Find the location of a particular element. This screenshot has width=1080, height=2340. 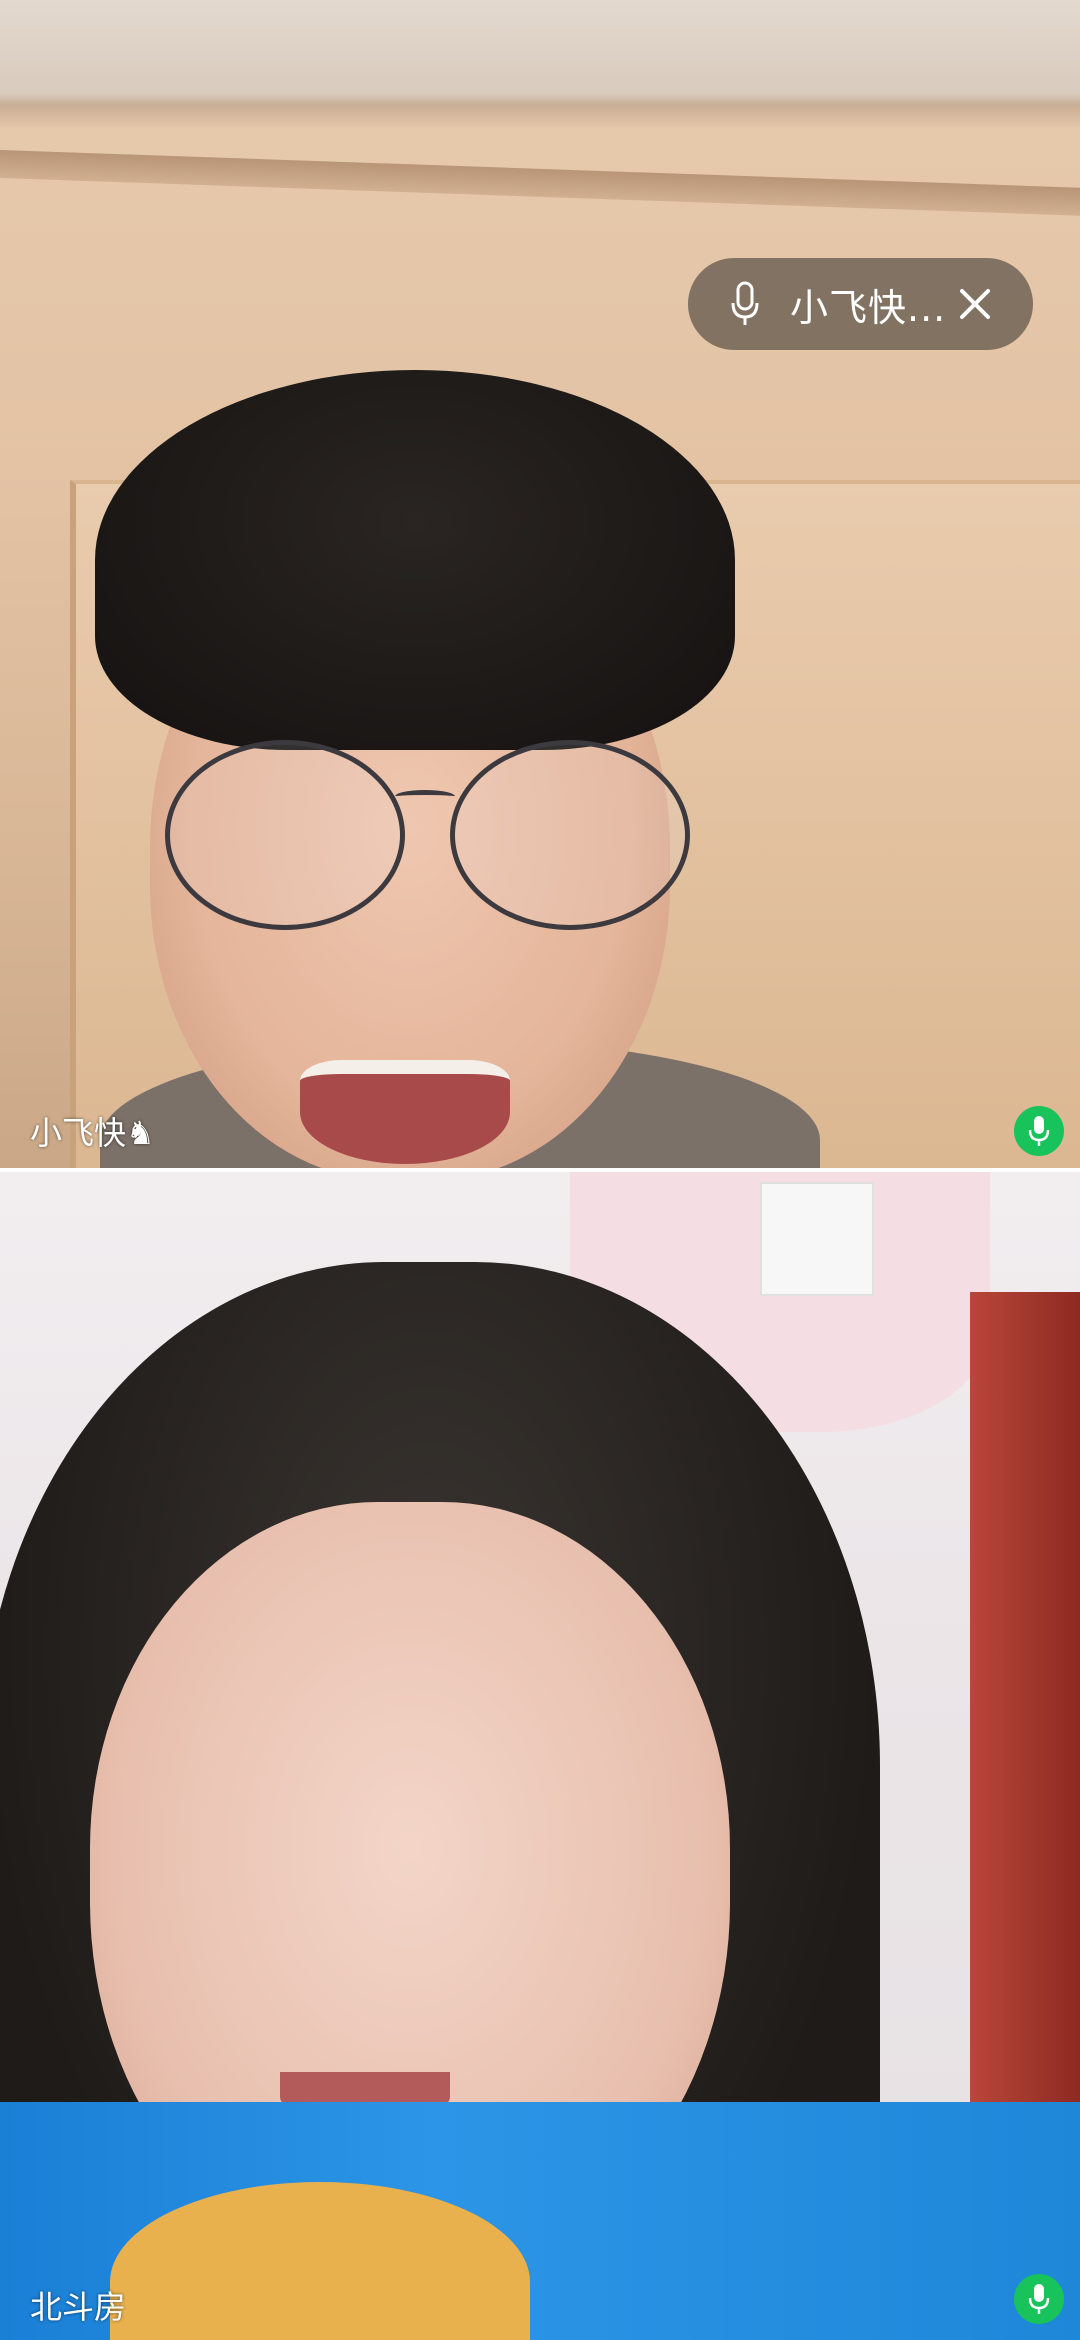

glasses-lens-right is located at coordinates (570, 835).